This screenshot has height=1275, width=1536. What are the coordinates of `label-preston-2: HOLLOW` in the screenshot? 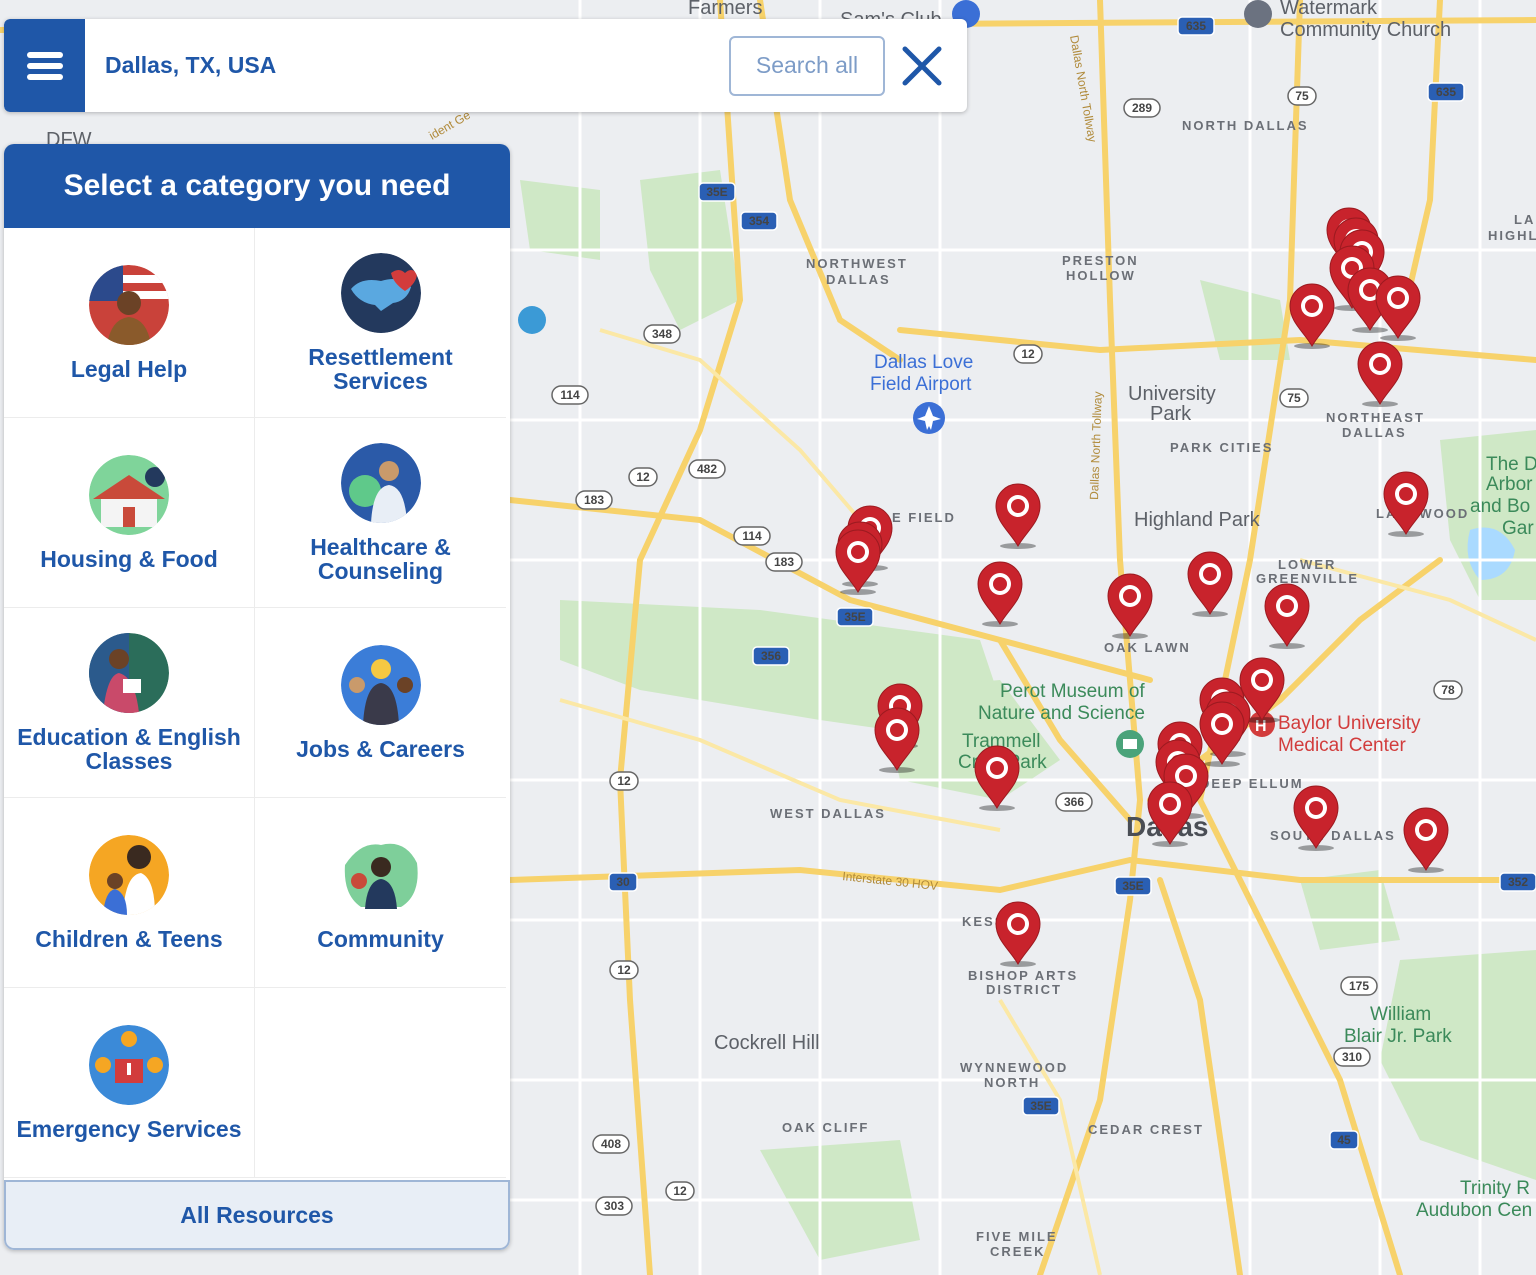 It's located at (1101, 275).